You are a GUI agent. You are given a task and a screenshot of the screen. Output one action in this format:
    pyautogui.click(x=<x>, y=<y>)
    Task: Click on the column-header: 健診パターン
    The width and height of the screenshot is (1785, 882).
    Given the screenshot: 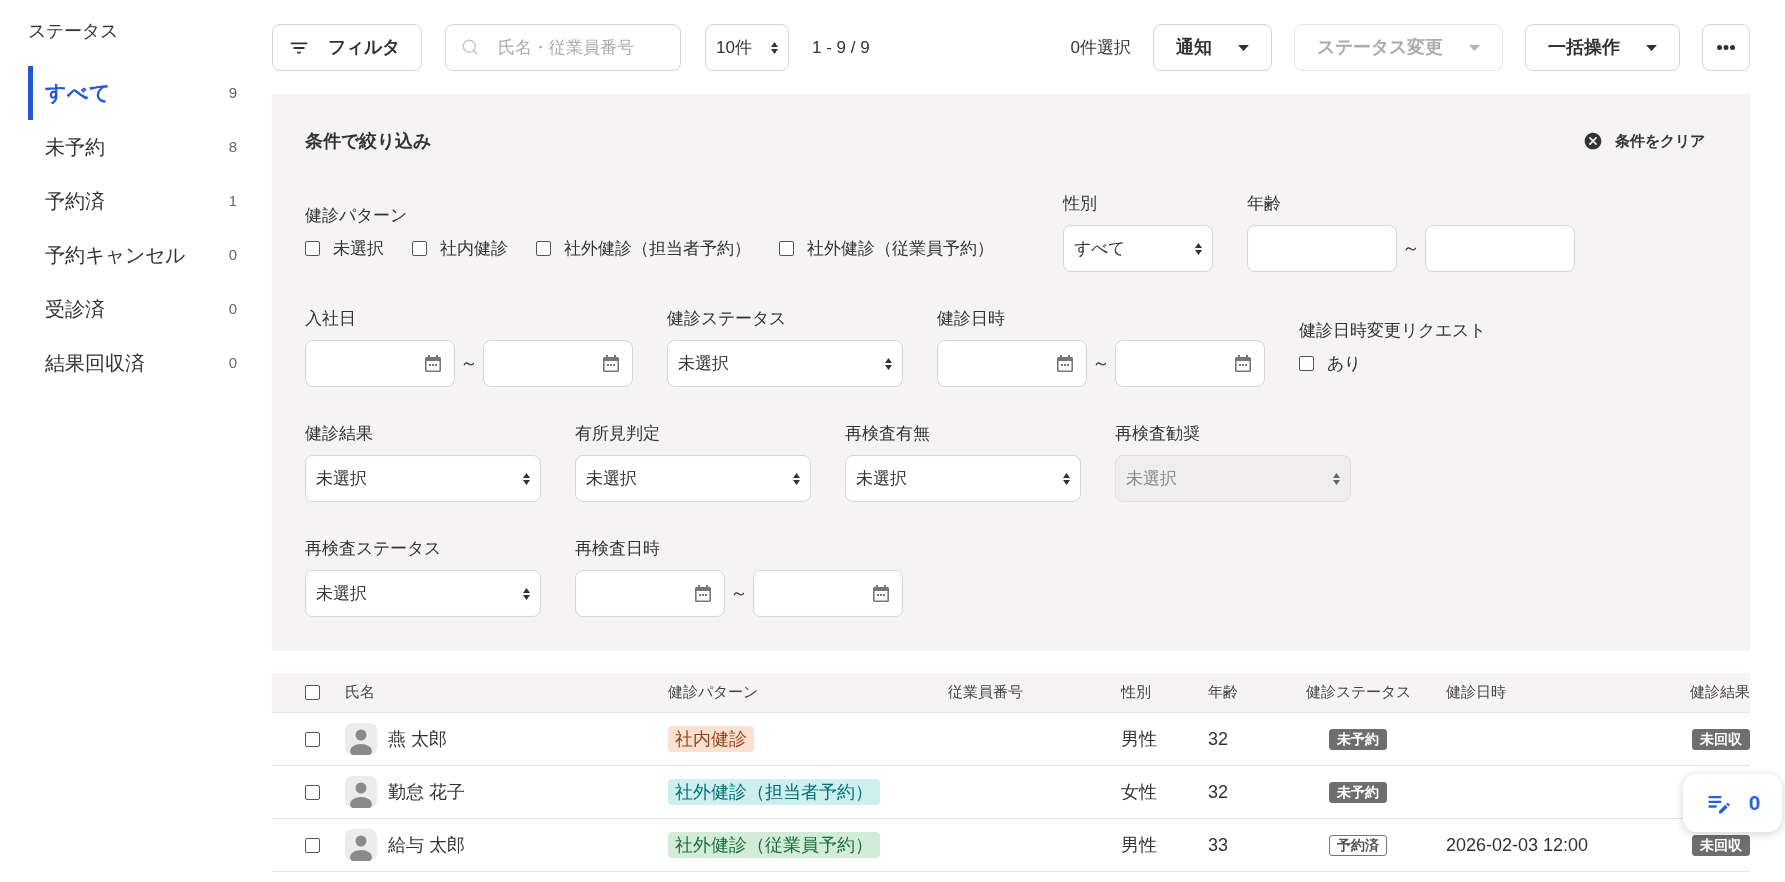 What is the action you would take?
    pyautogui.click(x=713, y=692)
    